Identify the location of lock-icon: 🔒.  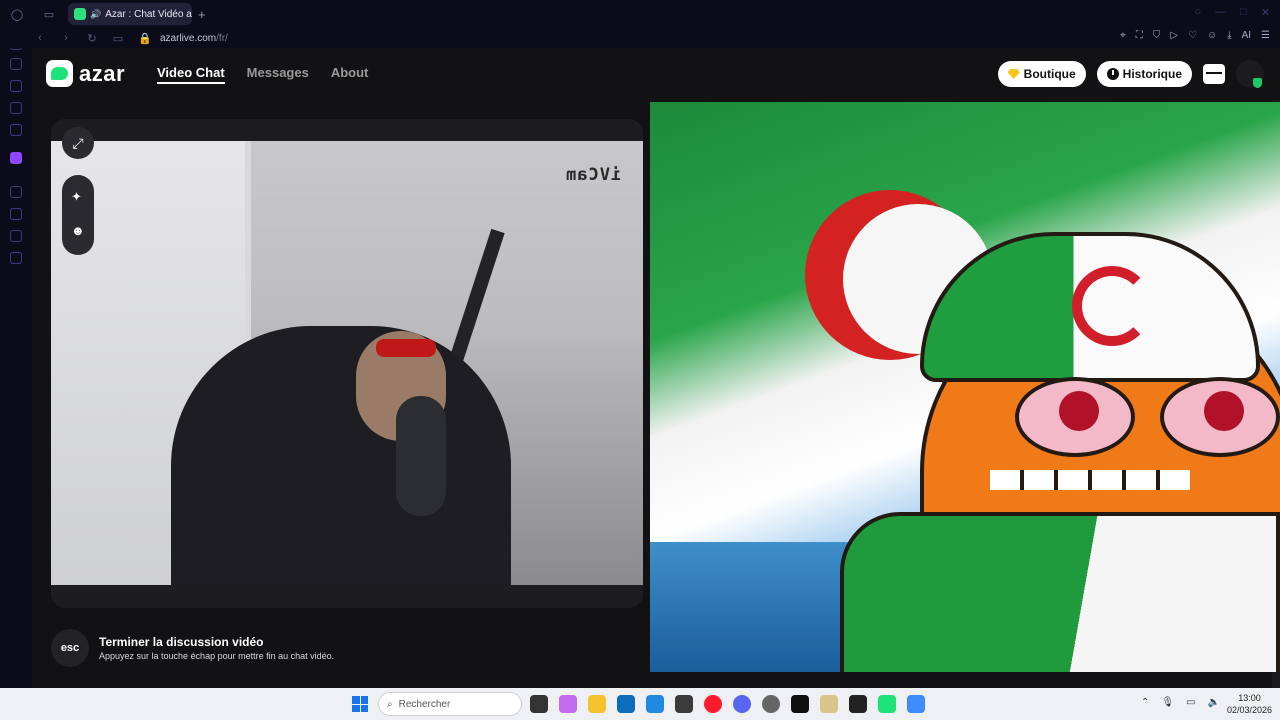
(145, 38).